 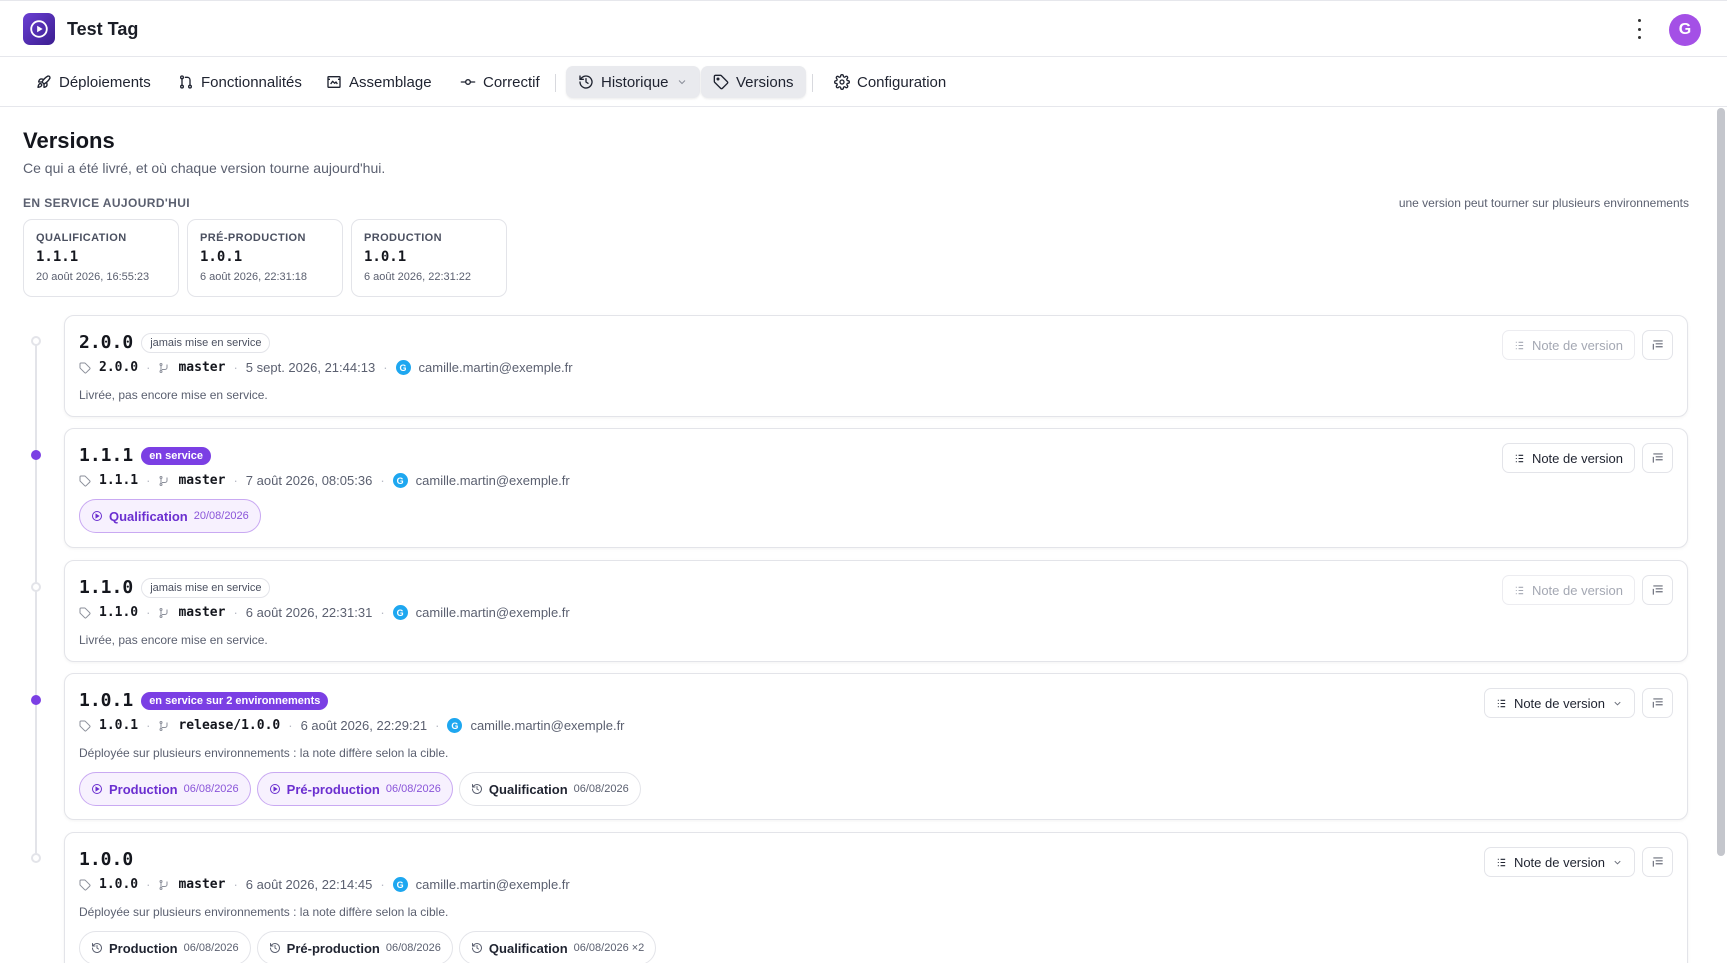 What do you see at coordinates (119, 725) in the screenshot?
I see `version-tag: 1.0.1` at bounding box center [119, 725].